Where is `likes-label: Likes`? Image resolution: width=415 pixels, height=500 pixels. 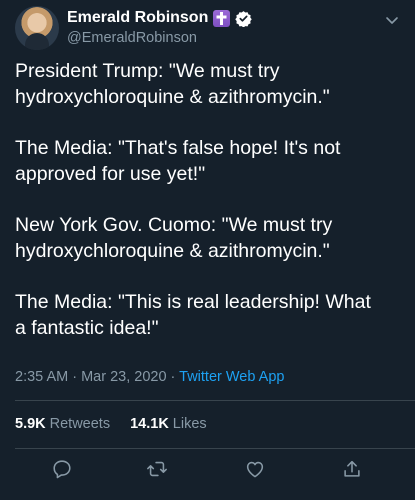
likes-label: Likes is located at coordinates (189, 424).